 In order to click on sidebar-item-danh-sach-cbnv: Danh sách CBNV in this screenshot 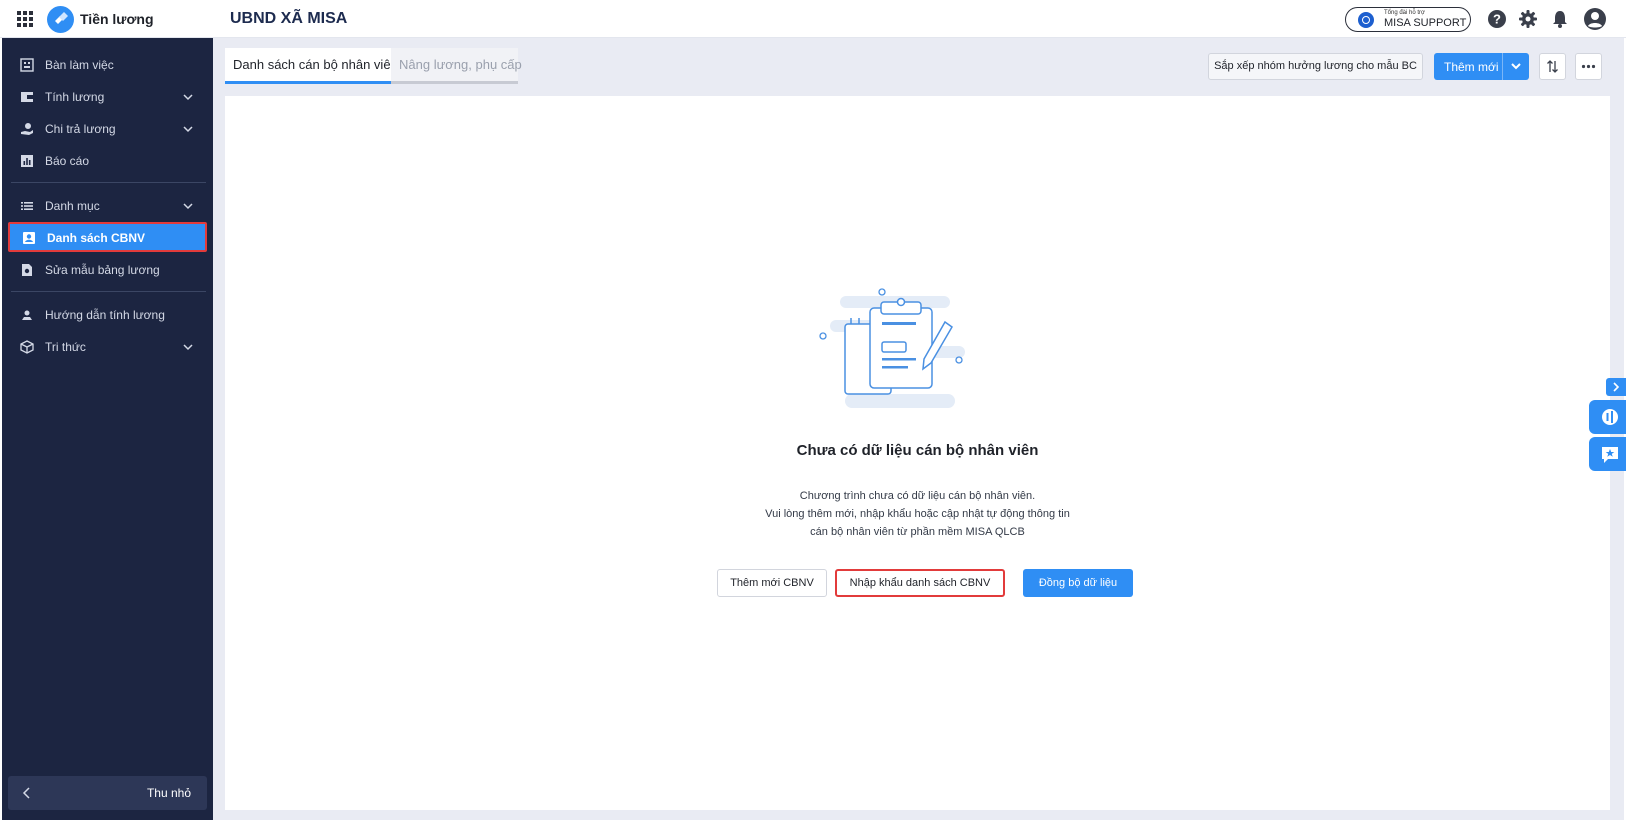, I will do `click(107, 237)`.